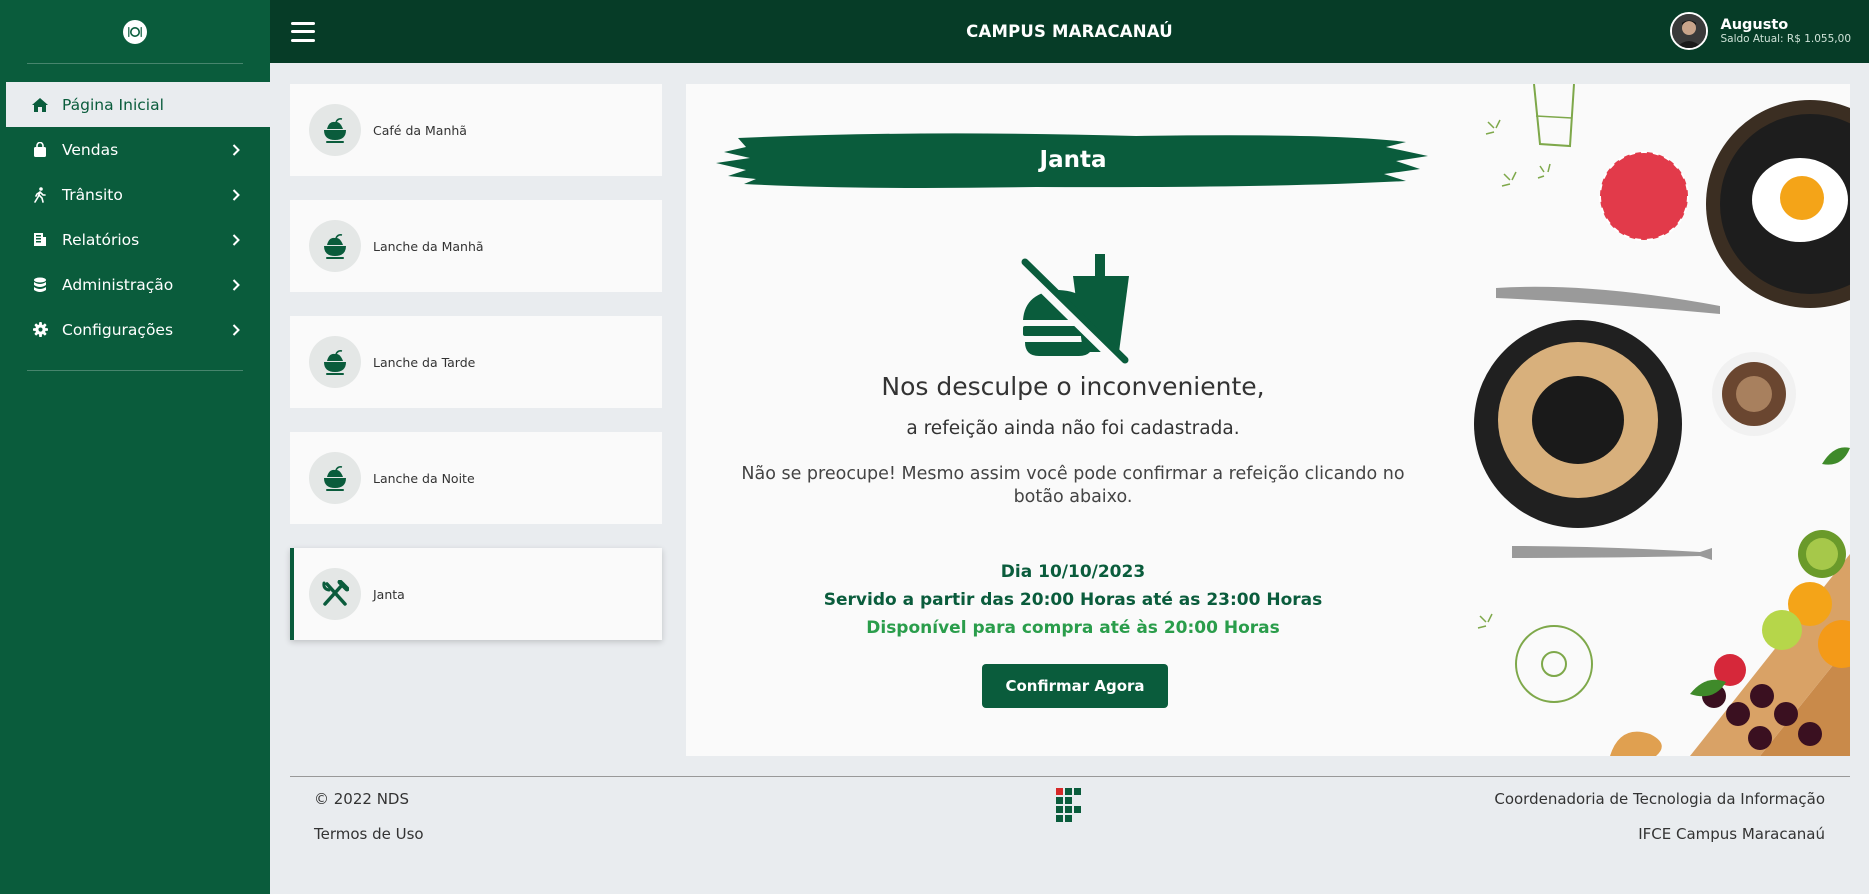 This screenshot has height=894, width=1869. Describe the element at coordinates (1075, 309) in the screenshot. I see `no-food-icon` at that location.